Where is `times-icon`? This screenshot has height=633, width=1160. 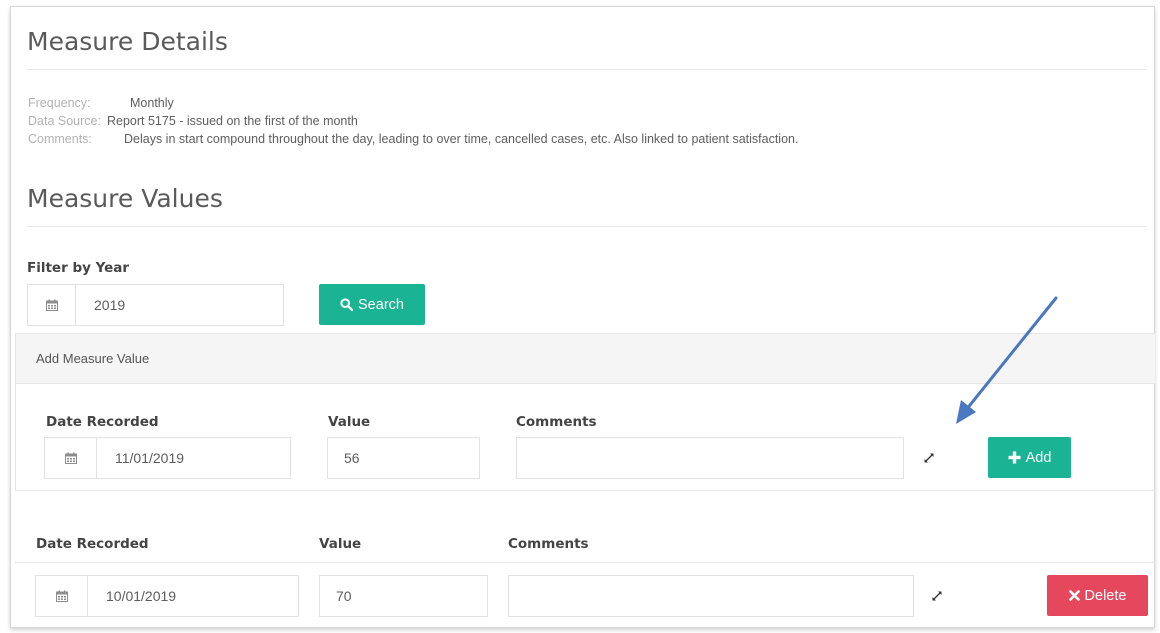
times-icon is located at coordinates (1074, 595).